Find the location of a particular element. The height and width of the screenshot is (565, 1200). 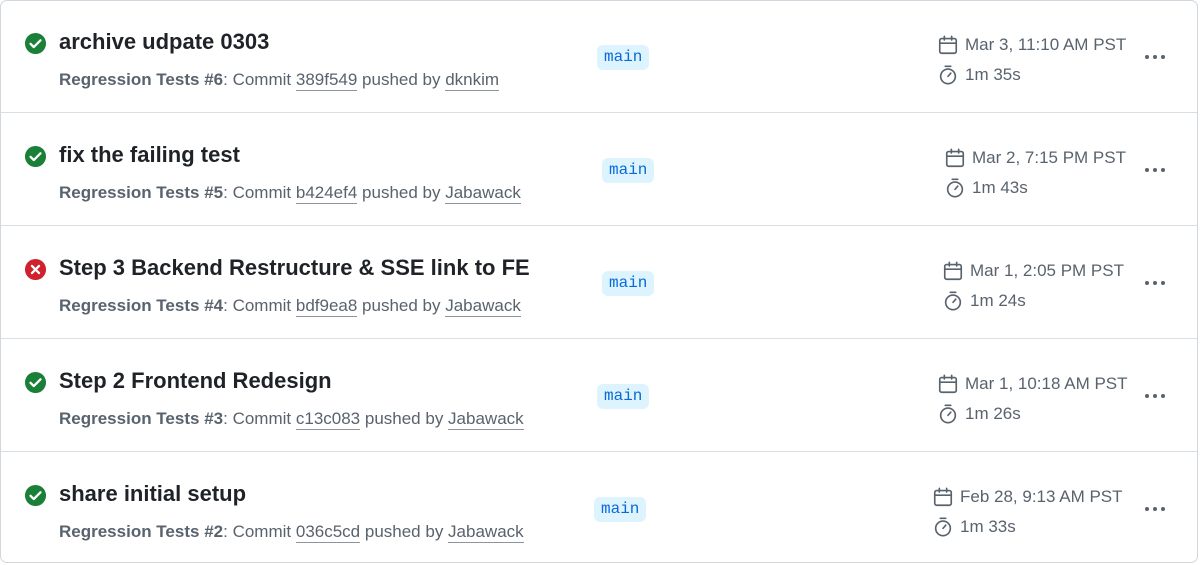

run-title: share initial setup is located at coordinates (152, 494).